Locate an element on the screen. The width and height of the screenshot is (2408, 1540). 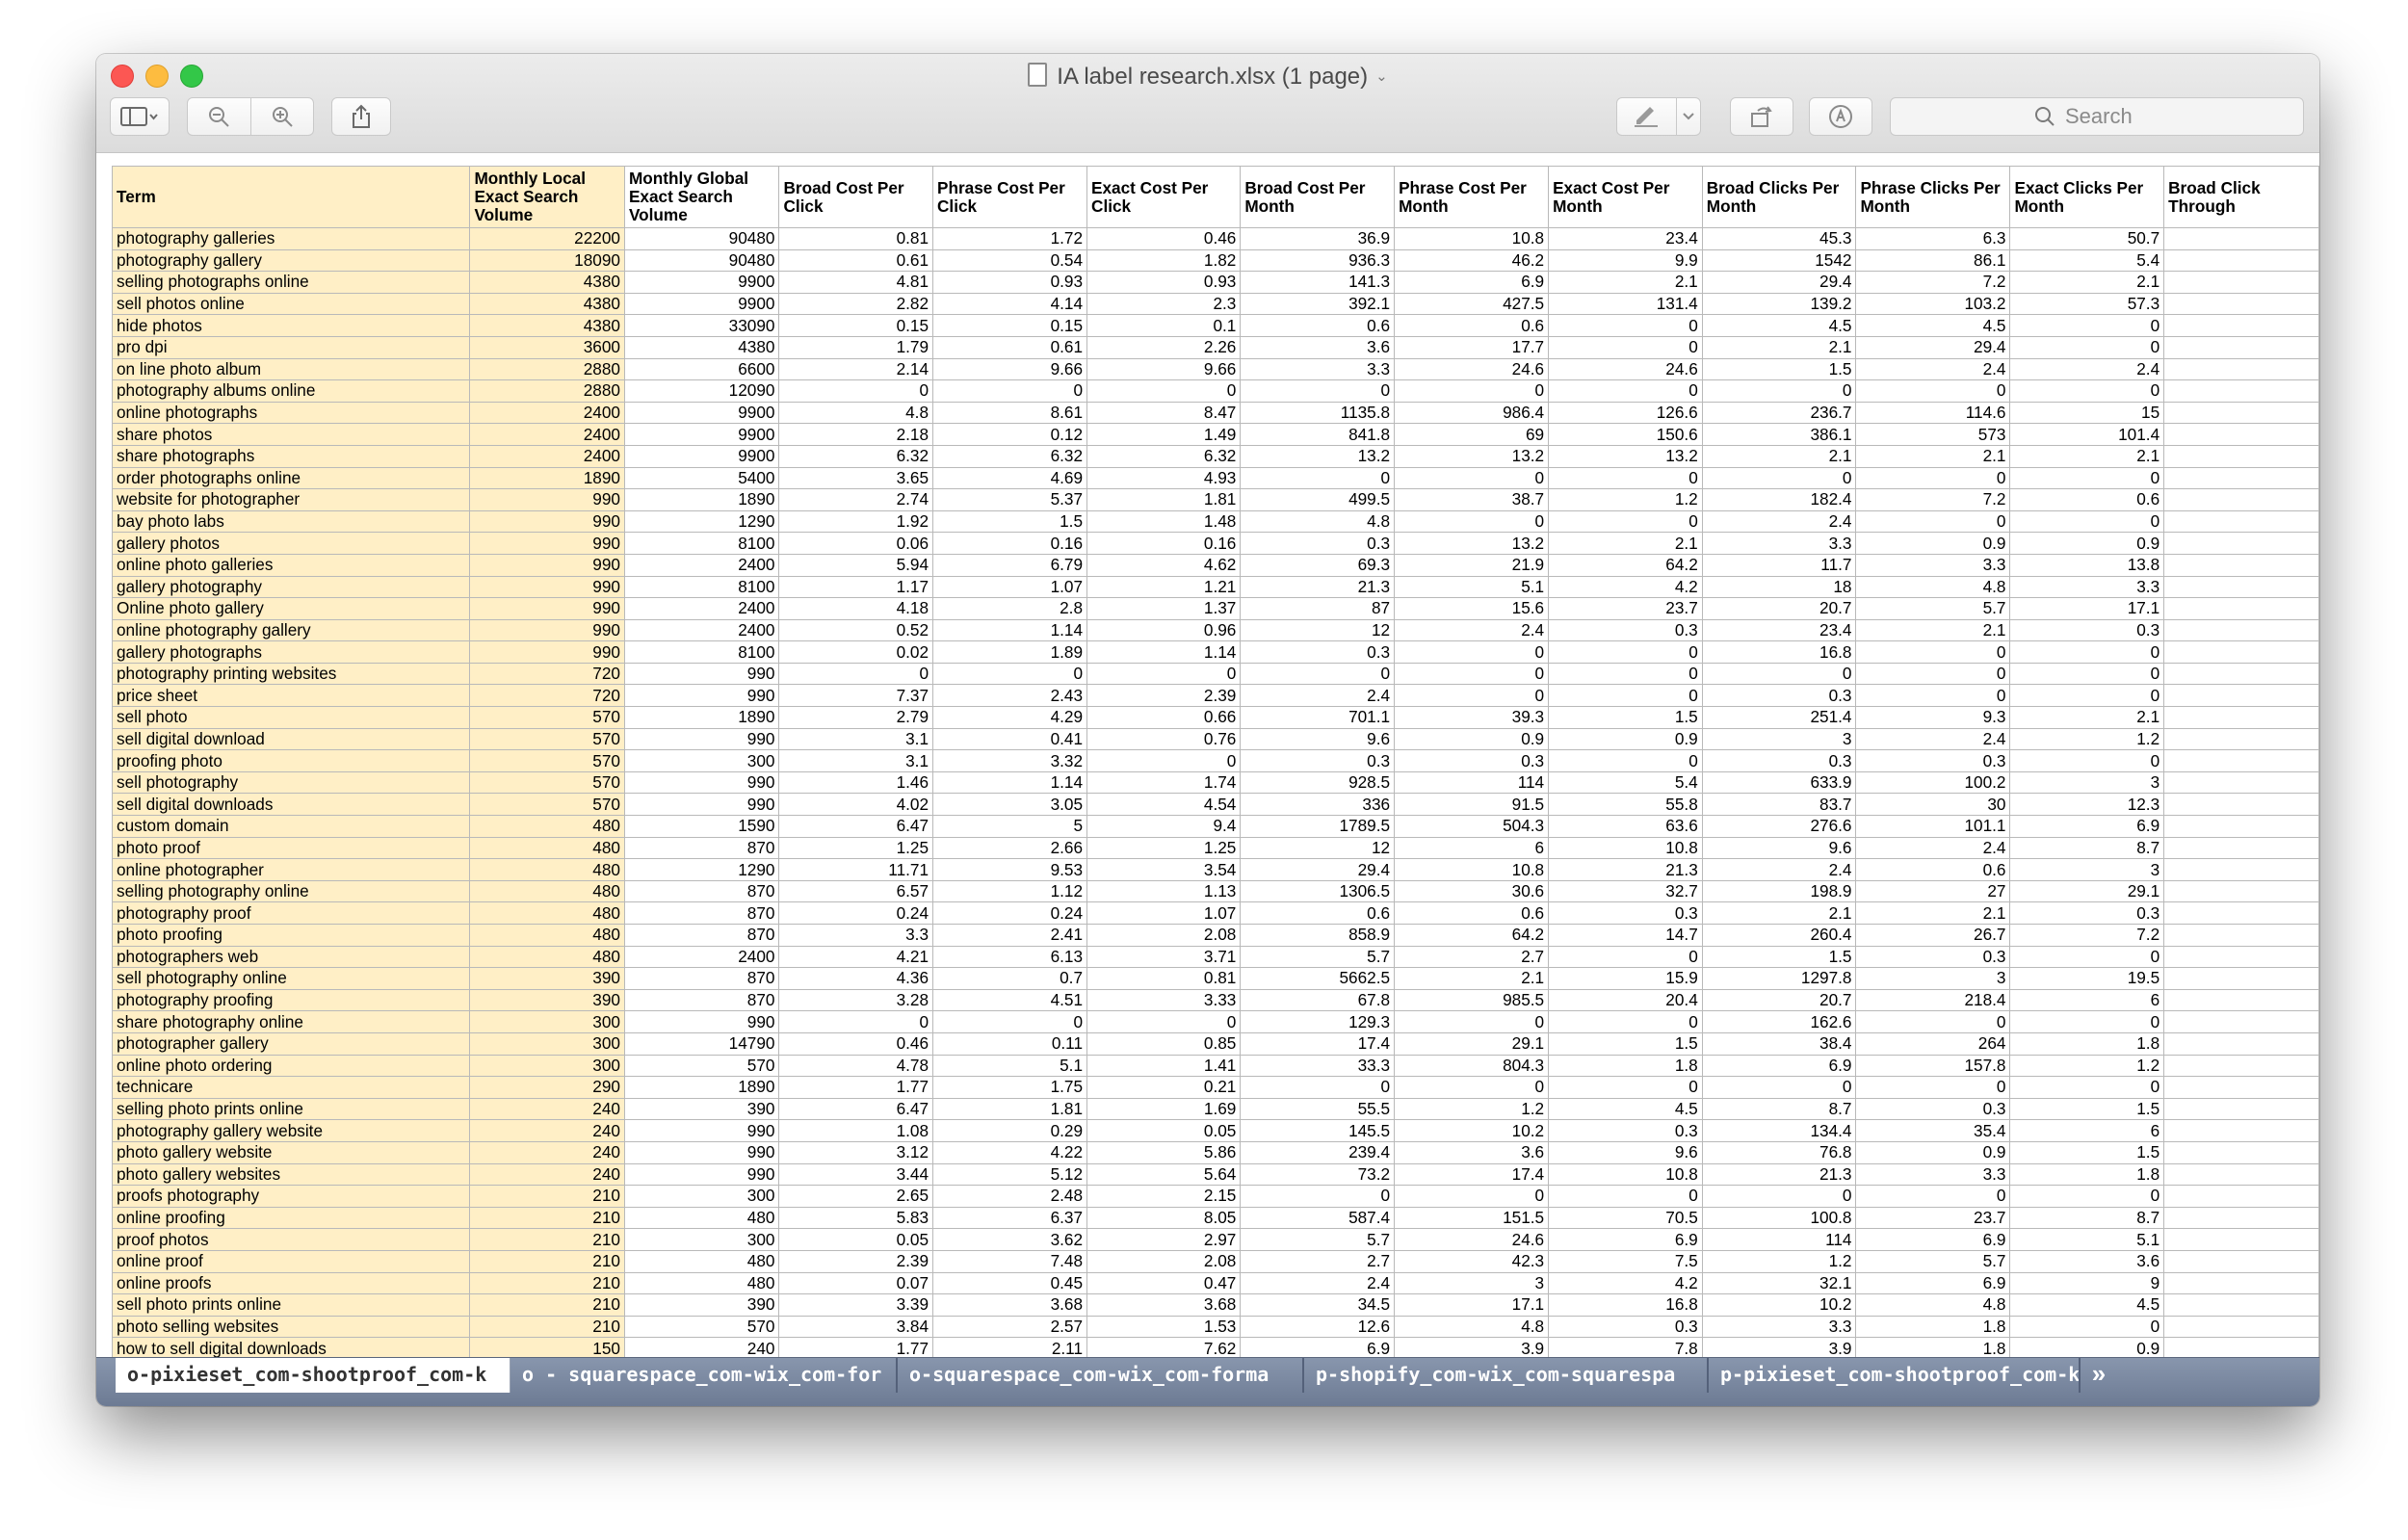
value-cell: 101.4 is located at coordinates (2087, 434).